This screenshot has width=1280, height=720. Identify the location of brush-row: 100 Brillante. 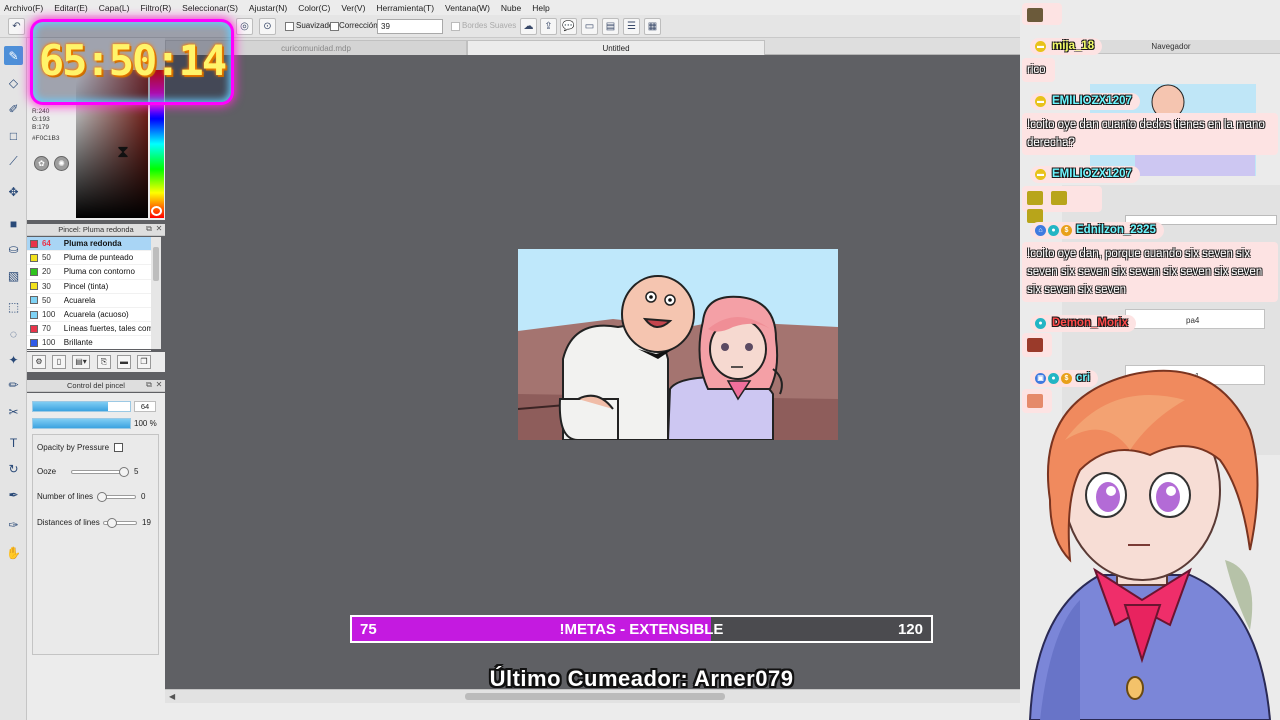
(89, 343).